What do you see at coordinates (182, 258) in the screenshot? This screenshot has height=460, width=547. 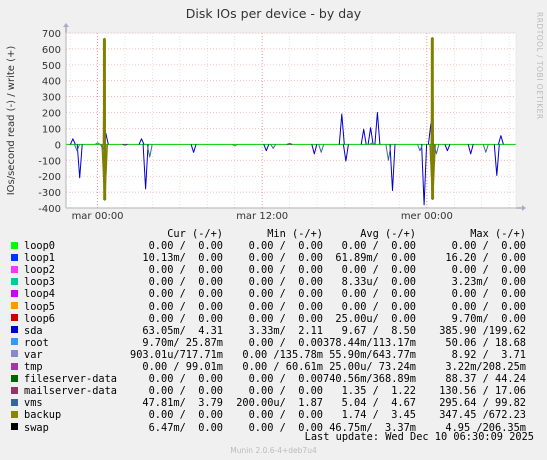 I see `legend-cur-value: 10.13m/ 0.00` at bounding box center [182, 258].